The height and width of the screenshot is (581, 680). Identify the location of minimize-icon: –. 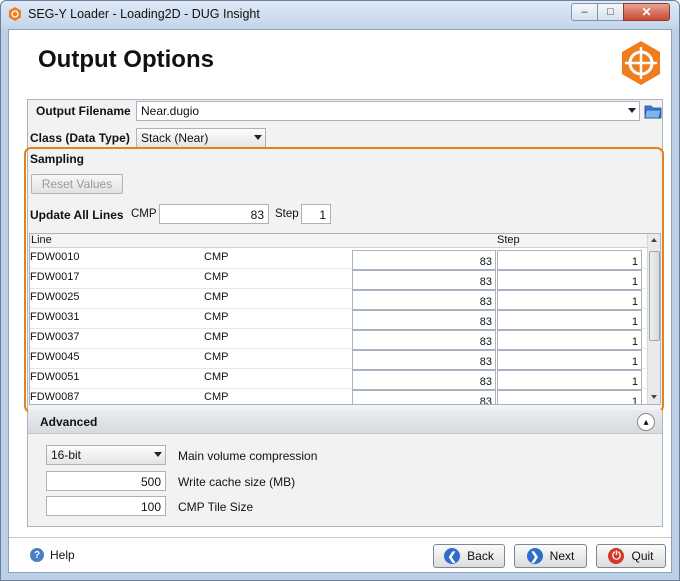
(584, 12).